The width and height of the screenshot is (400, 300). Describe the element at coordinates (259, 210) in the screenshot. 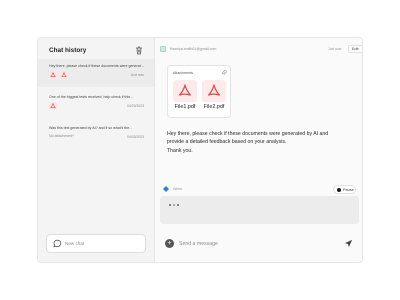

I see `typing-indicator` at that location.